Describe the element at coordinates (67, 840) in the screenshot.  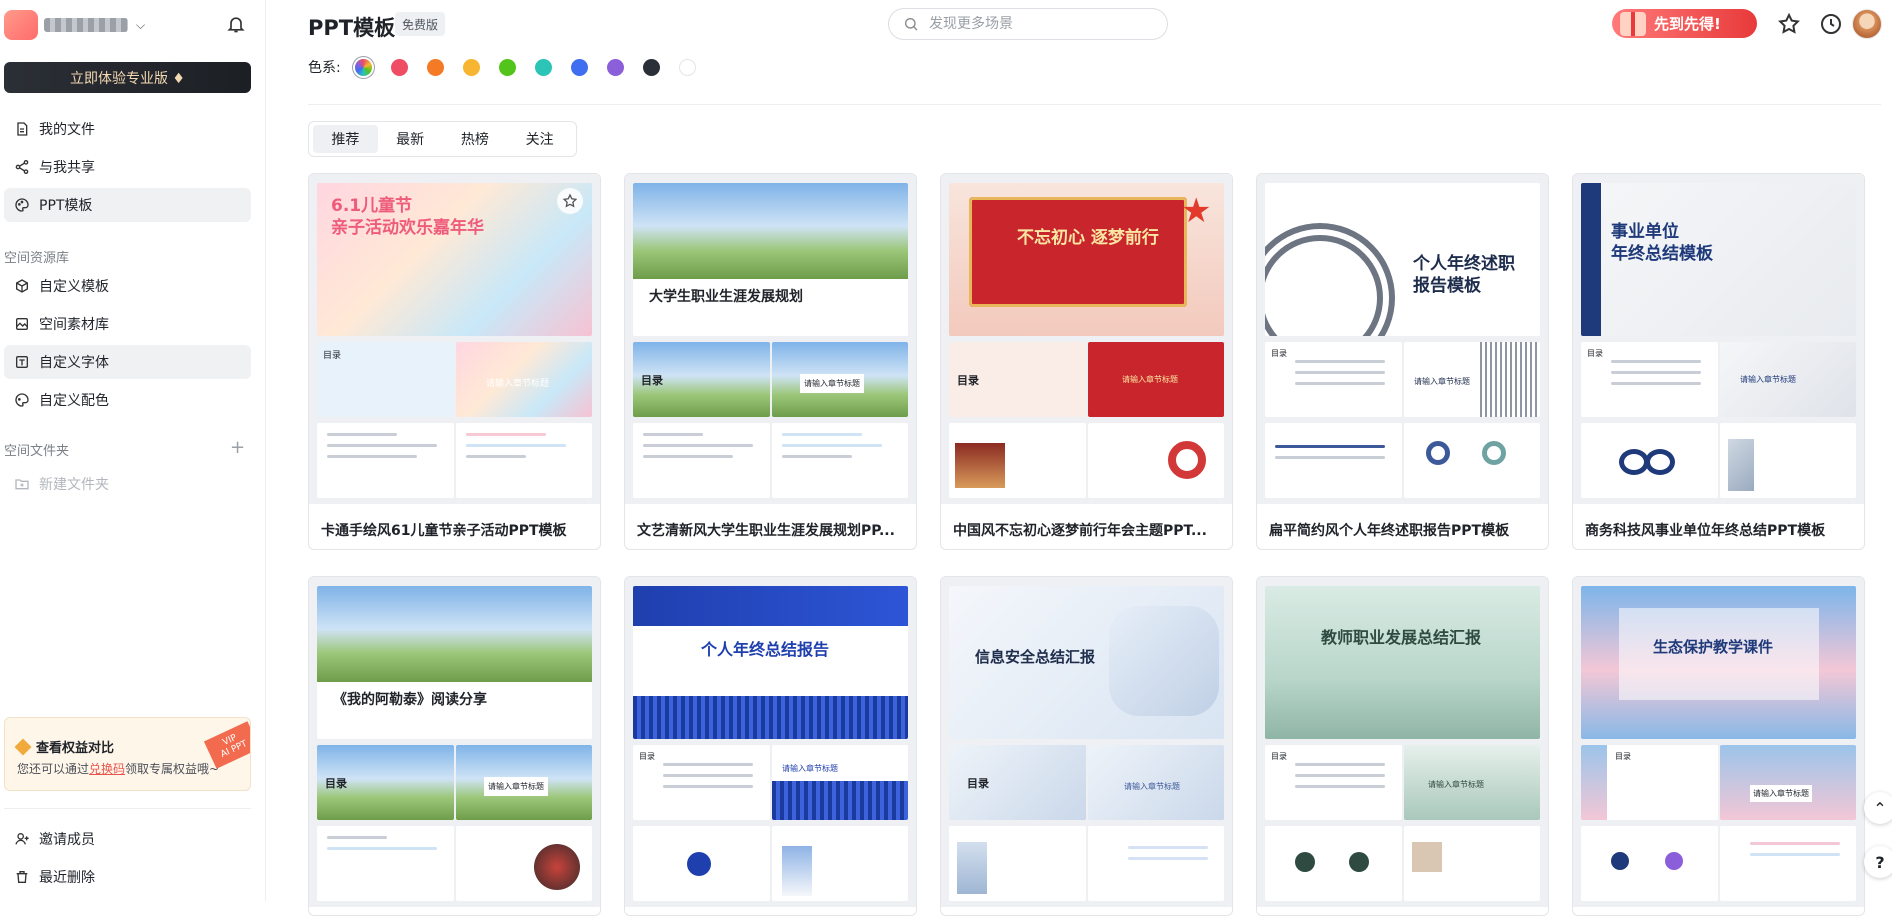
I see `nav-item-label: 邀请成员` at that location.